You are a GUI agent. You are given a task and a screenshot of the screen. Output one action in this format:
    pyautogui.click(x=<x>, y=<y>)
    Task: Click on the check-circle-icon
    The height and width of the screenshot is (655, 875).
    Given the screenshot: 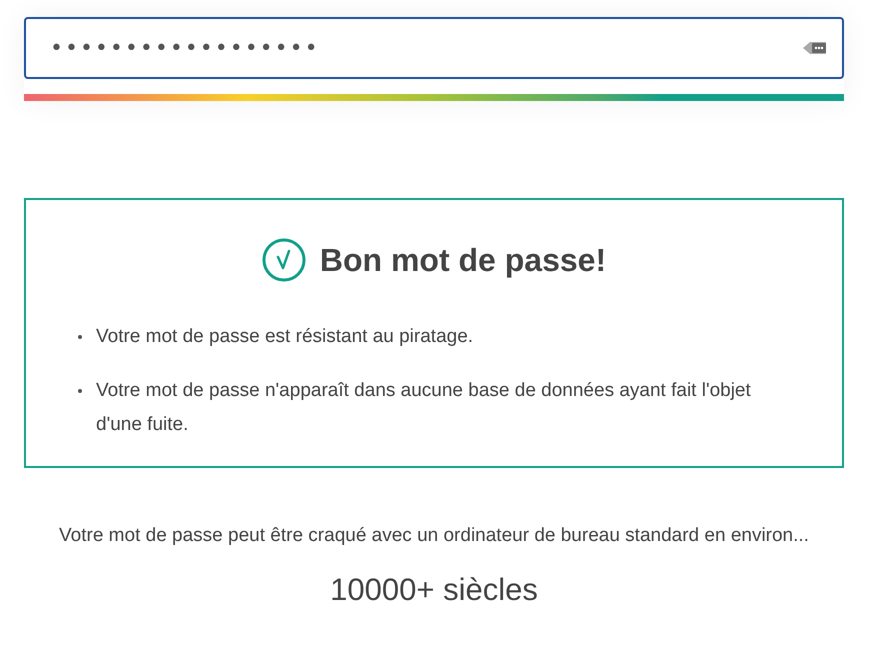 What is the action you would take?
    pyautogui.click(x=284, y=260)
    